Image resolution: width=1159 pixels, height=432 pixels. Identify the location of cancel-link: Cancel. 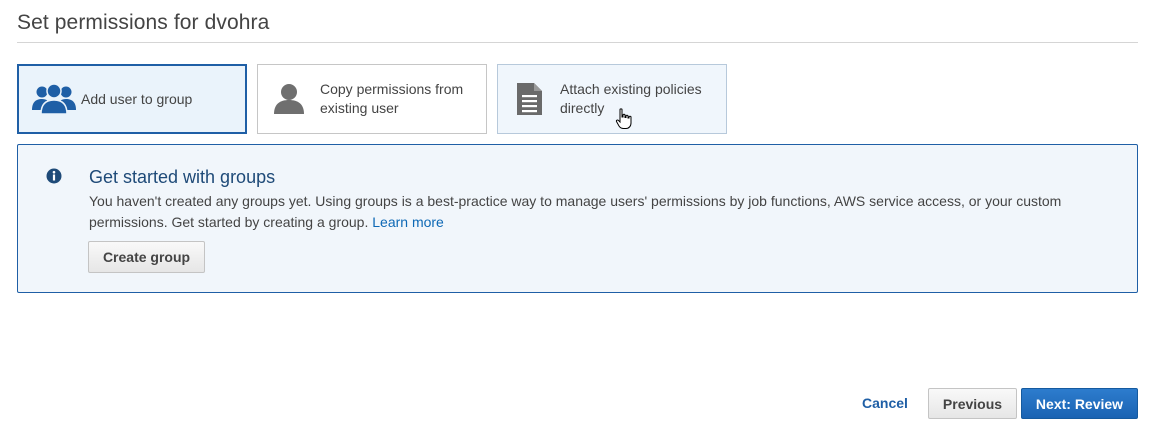
(885, 403).